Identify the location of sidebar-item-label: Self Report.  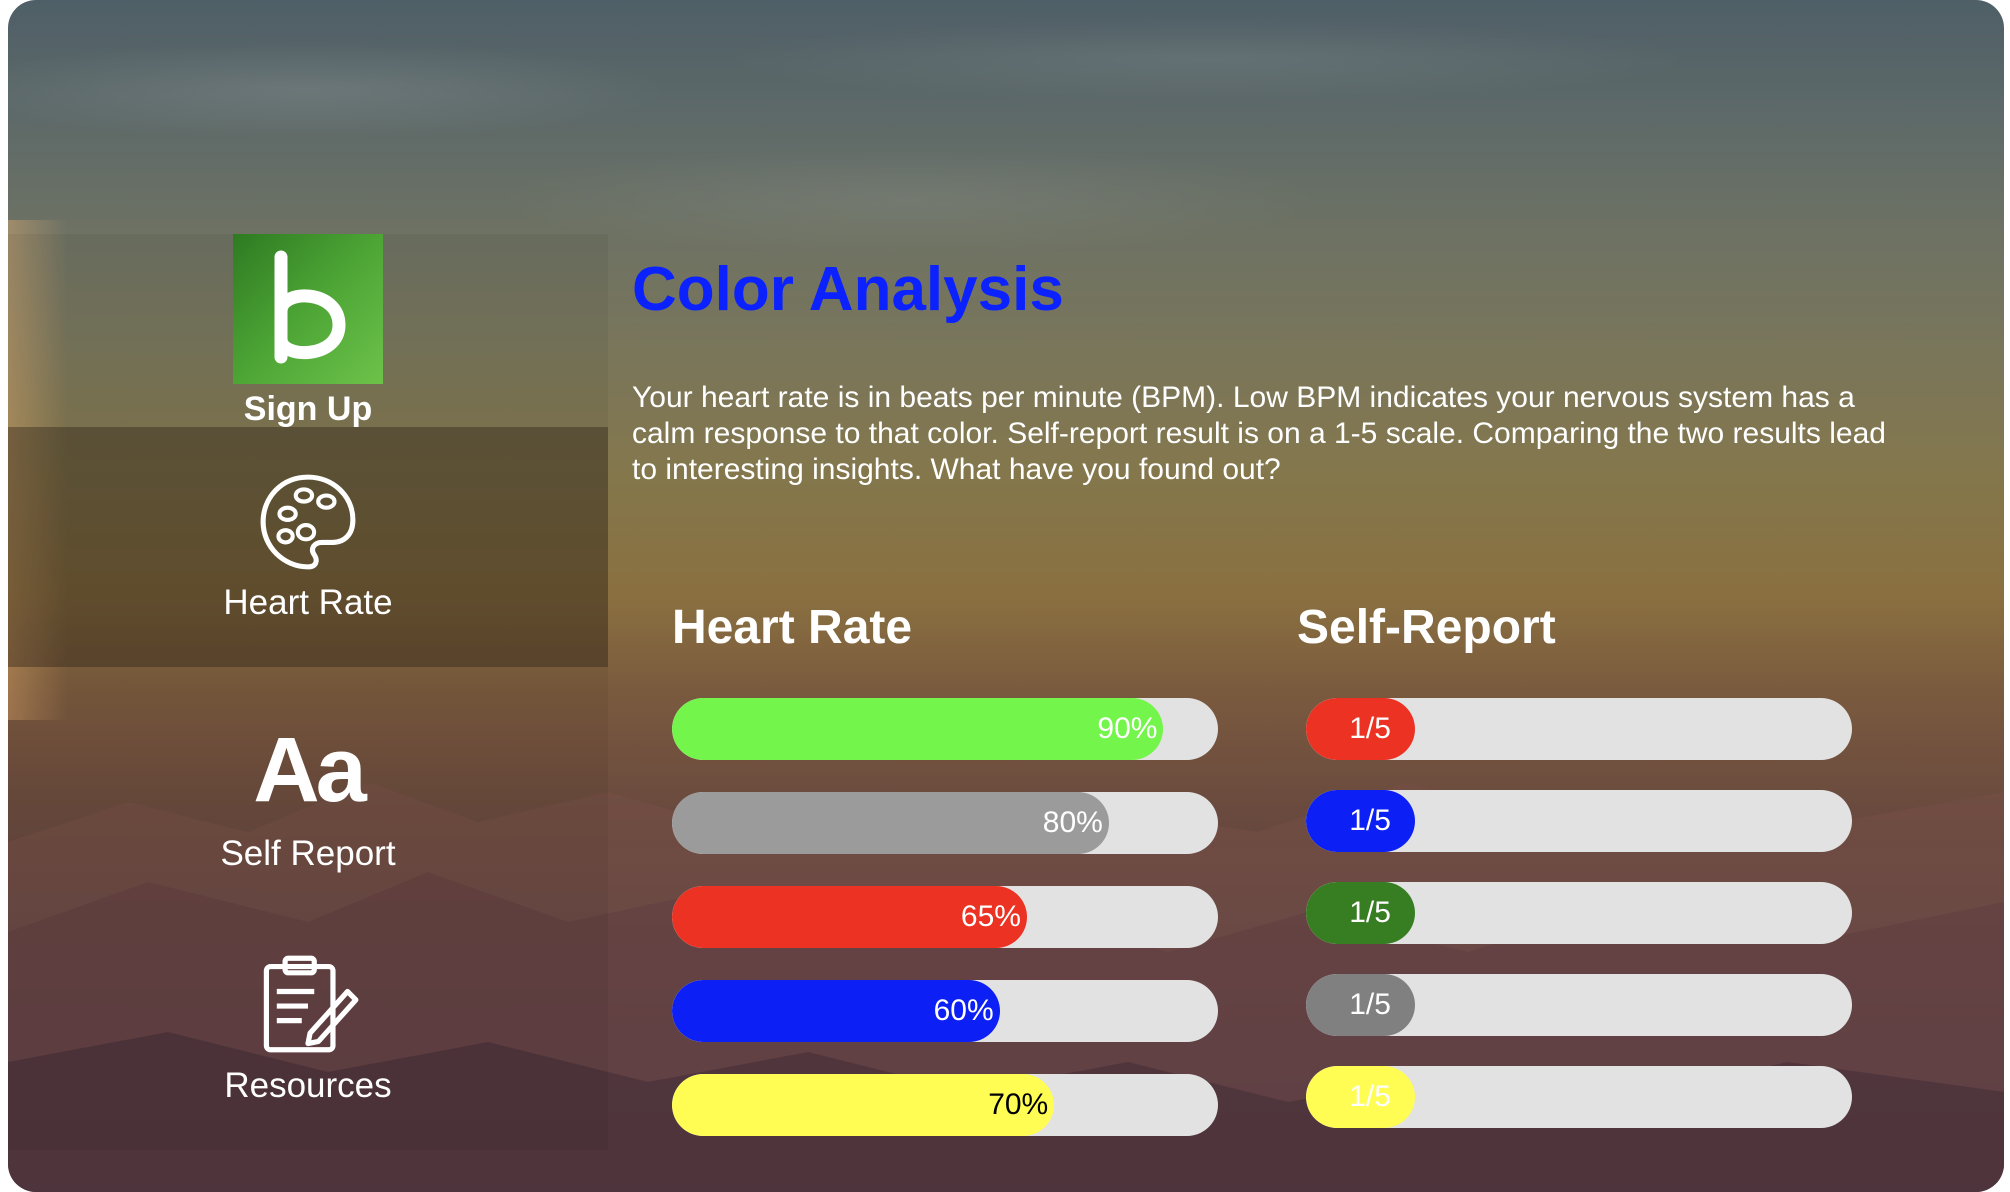
(308, 853).